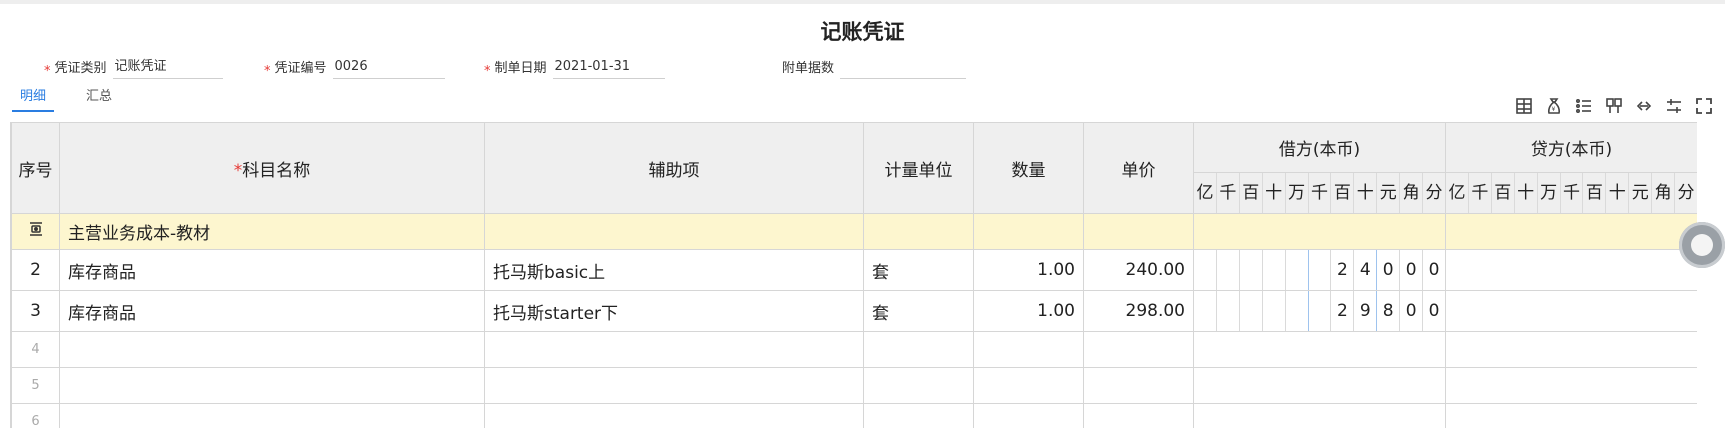 Image resolution: width=1725 pixels, height=428 pixels. I want to click on columns-icon, so click(1614, 106).